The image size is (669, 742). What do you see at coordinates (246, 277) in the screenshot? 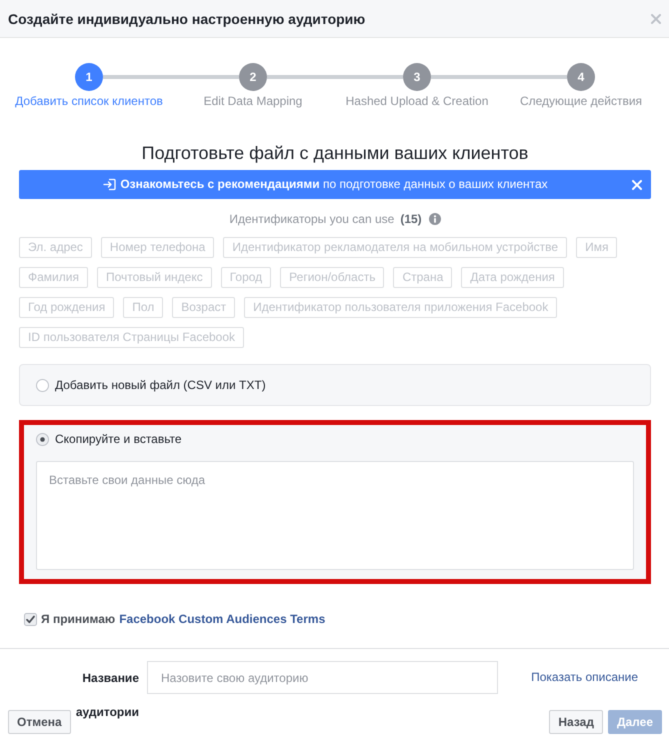
I see `identifier-tag: Город` at bounding box center [246, 277].